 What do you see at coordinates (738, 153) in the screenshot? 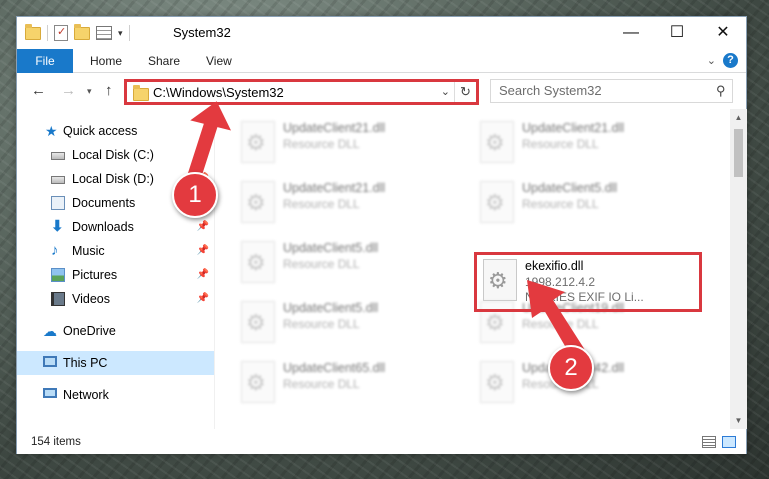
I see `scrollbar-thumb` at bounding box center [738, 153].